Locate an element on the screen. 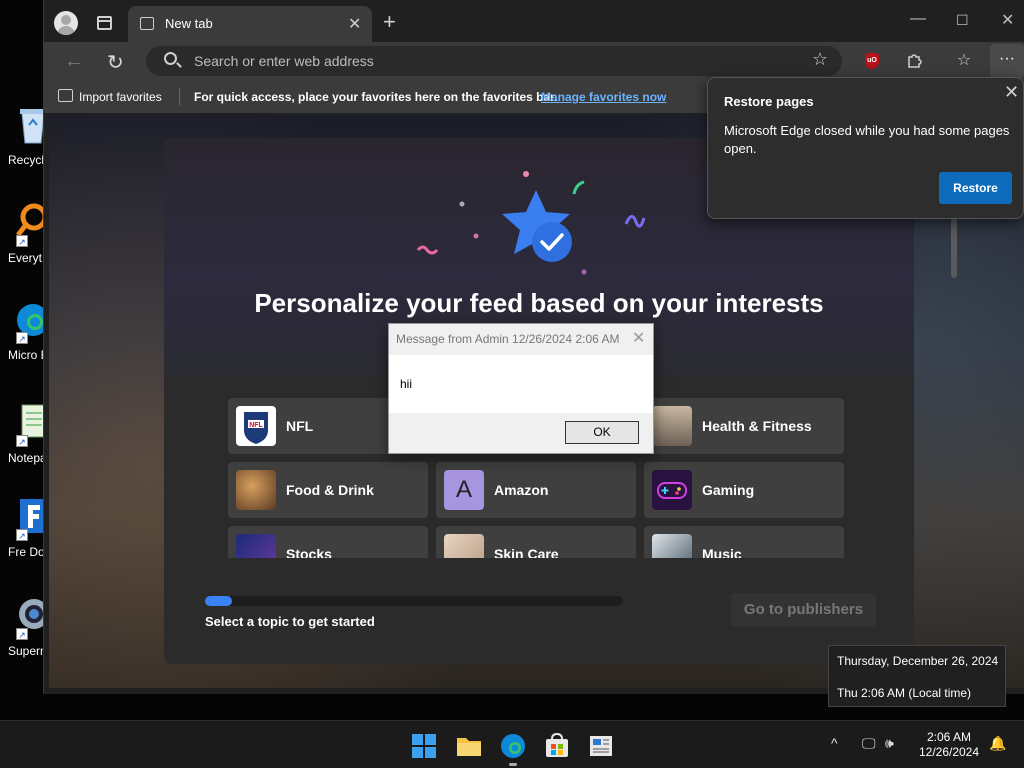 This screenshot has height=768, width=1024. ok-button: OK is located at coordinates (602, 432).